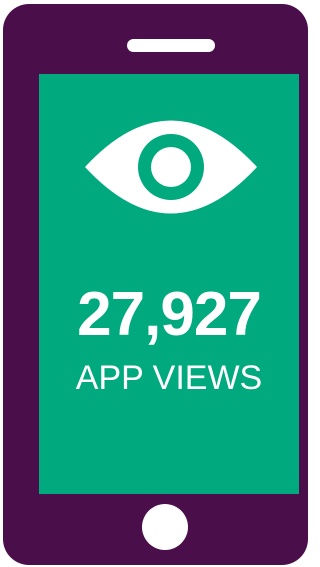 The width and height of the screenshot is (320, 567). Describe the element at coordinates (165, 527) in the screenshot. I see `home-button` at that location.